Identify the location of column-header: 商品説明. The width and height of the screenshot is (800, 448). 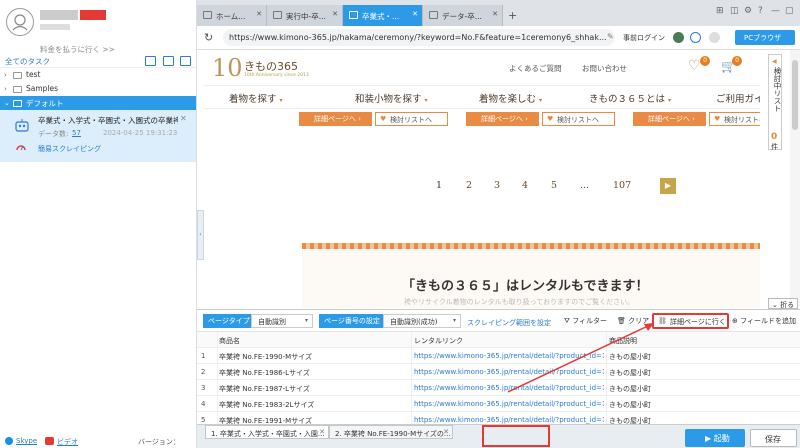
(639, 341).